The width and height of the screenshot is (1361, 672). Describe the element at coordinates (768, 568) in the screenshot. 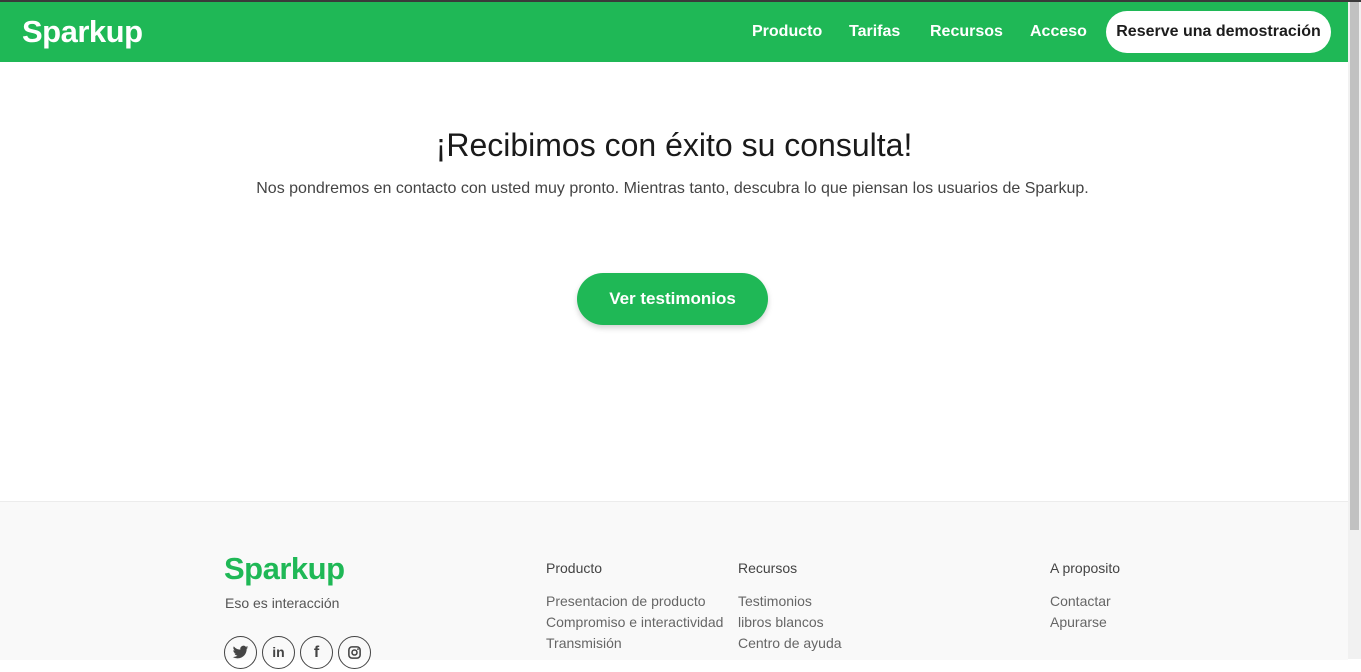

I see `footer-col-recursos-title: Recursos` at that location.